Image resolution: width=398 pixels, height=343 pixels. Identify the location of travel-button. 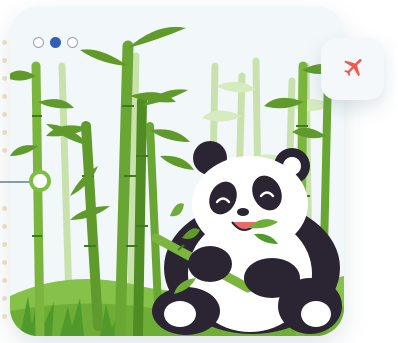
(352, 69).